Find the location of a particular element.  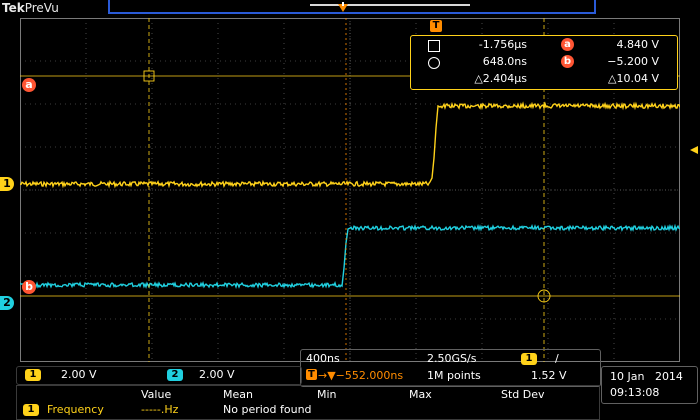

acquisition-mode: PreVu is located at coordinates (41, 8).